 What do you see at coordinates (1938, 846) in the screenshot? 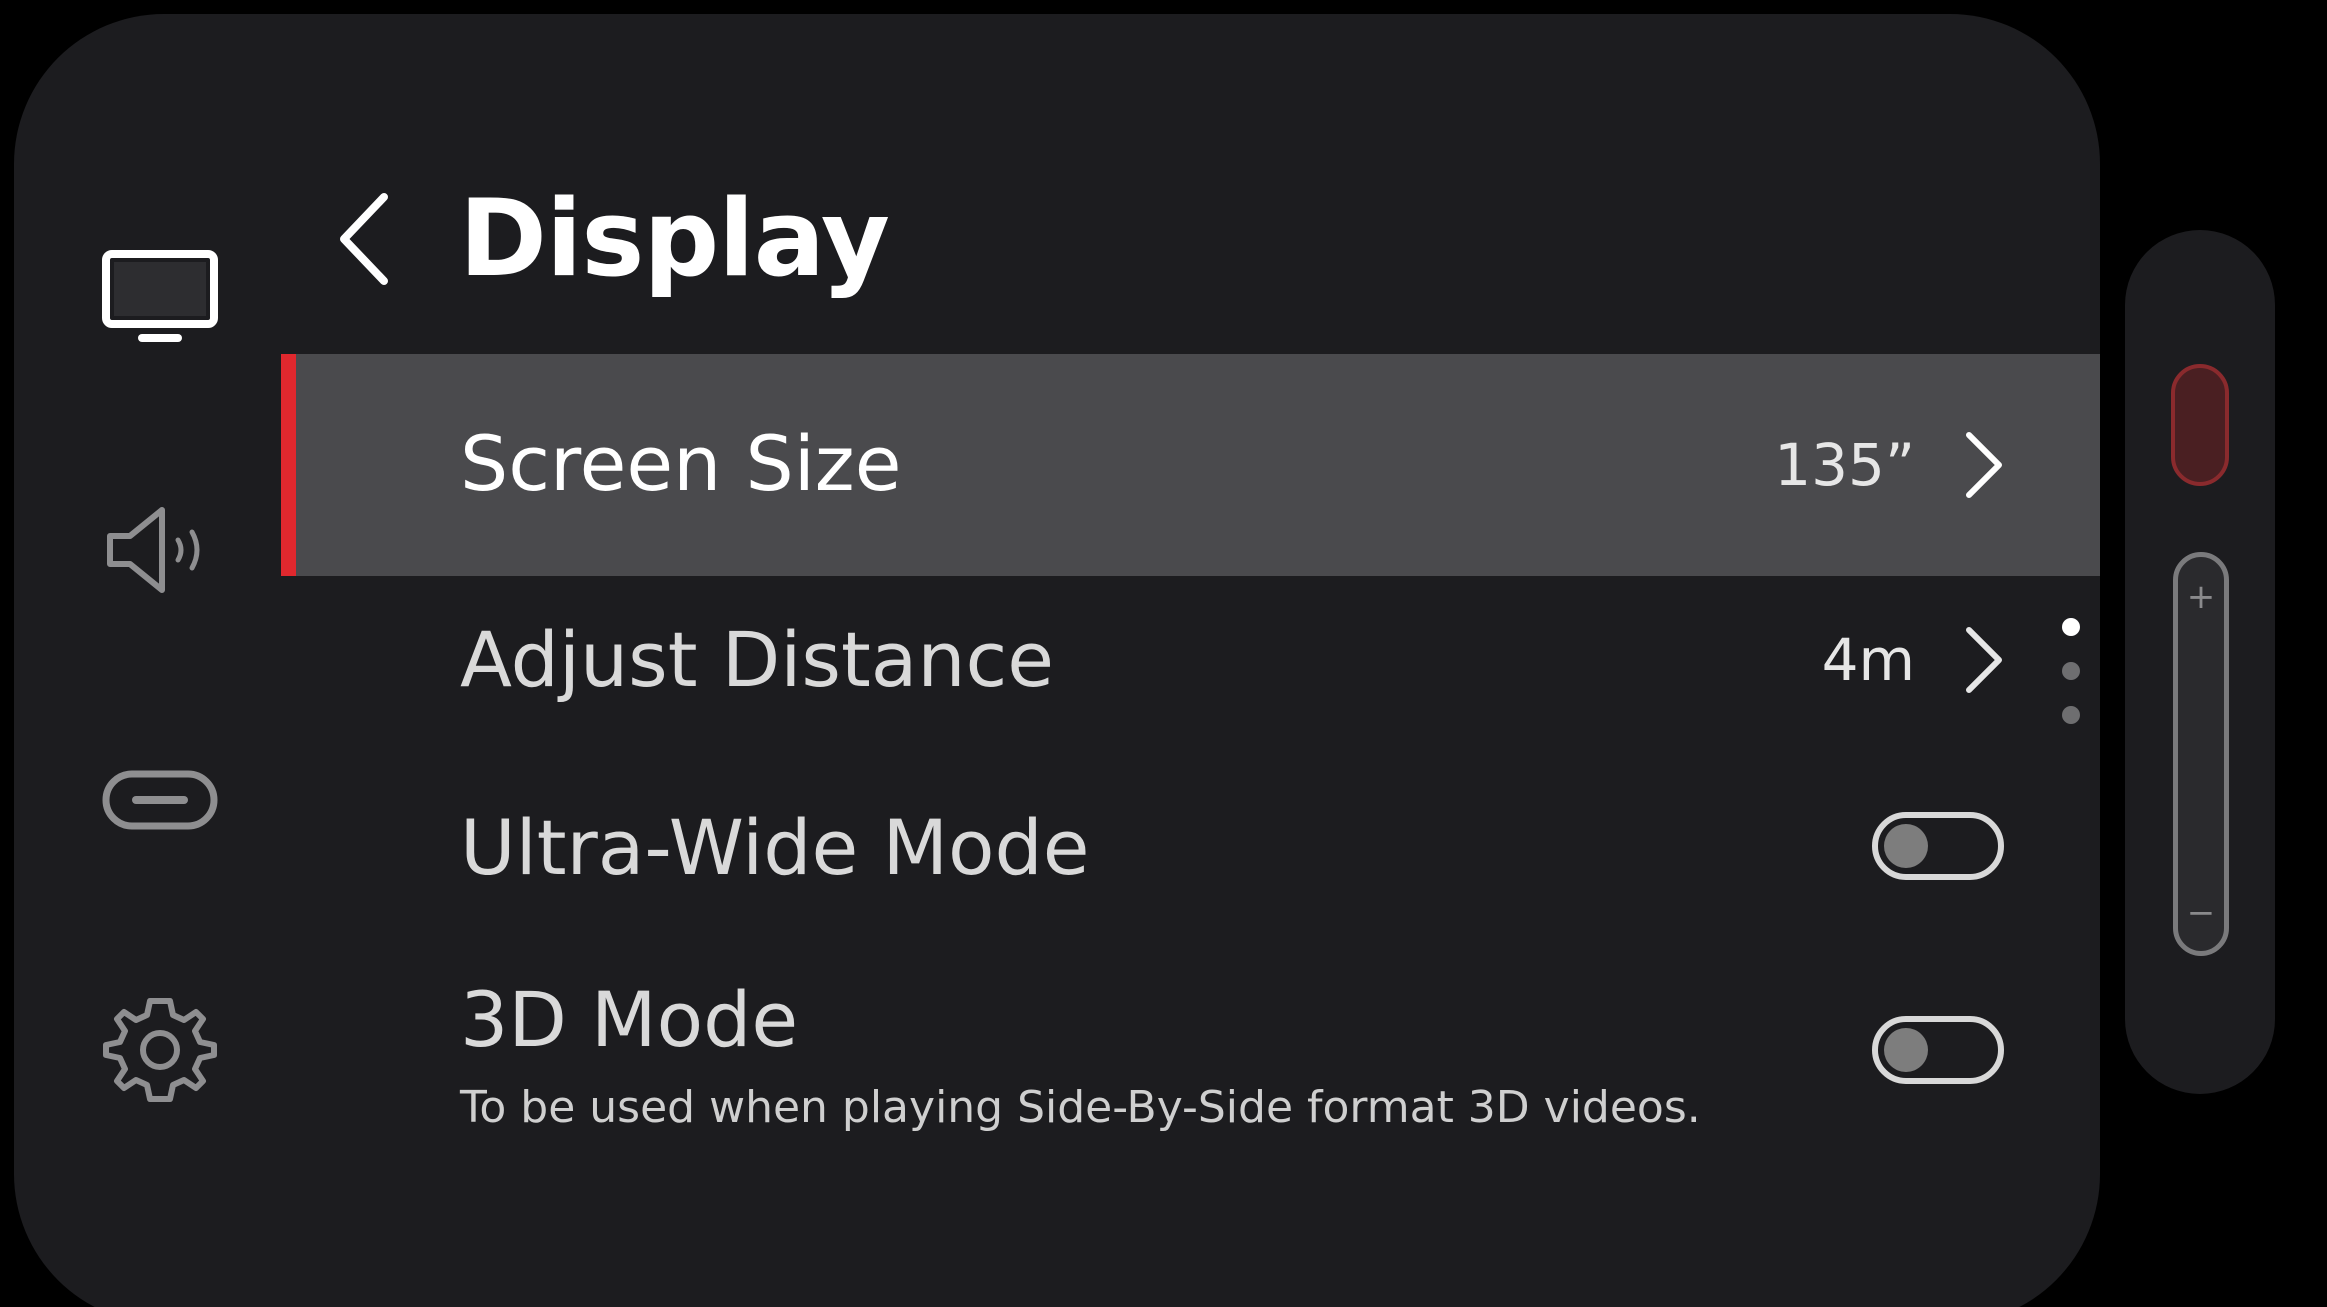
I see `ultra-wide-mode-toggle` at bounding box center [1938, 846].